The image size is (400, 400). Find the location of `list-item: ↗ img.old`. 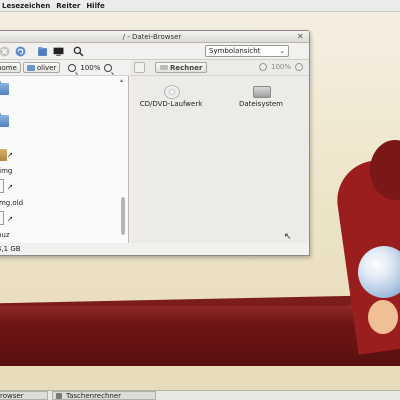

list-item: ↗ img.old is located at coordinates (14, 194).